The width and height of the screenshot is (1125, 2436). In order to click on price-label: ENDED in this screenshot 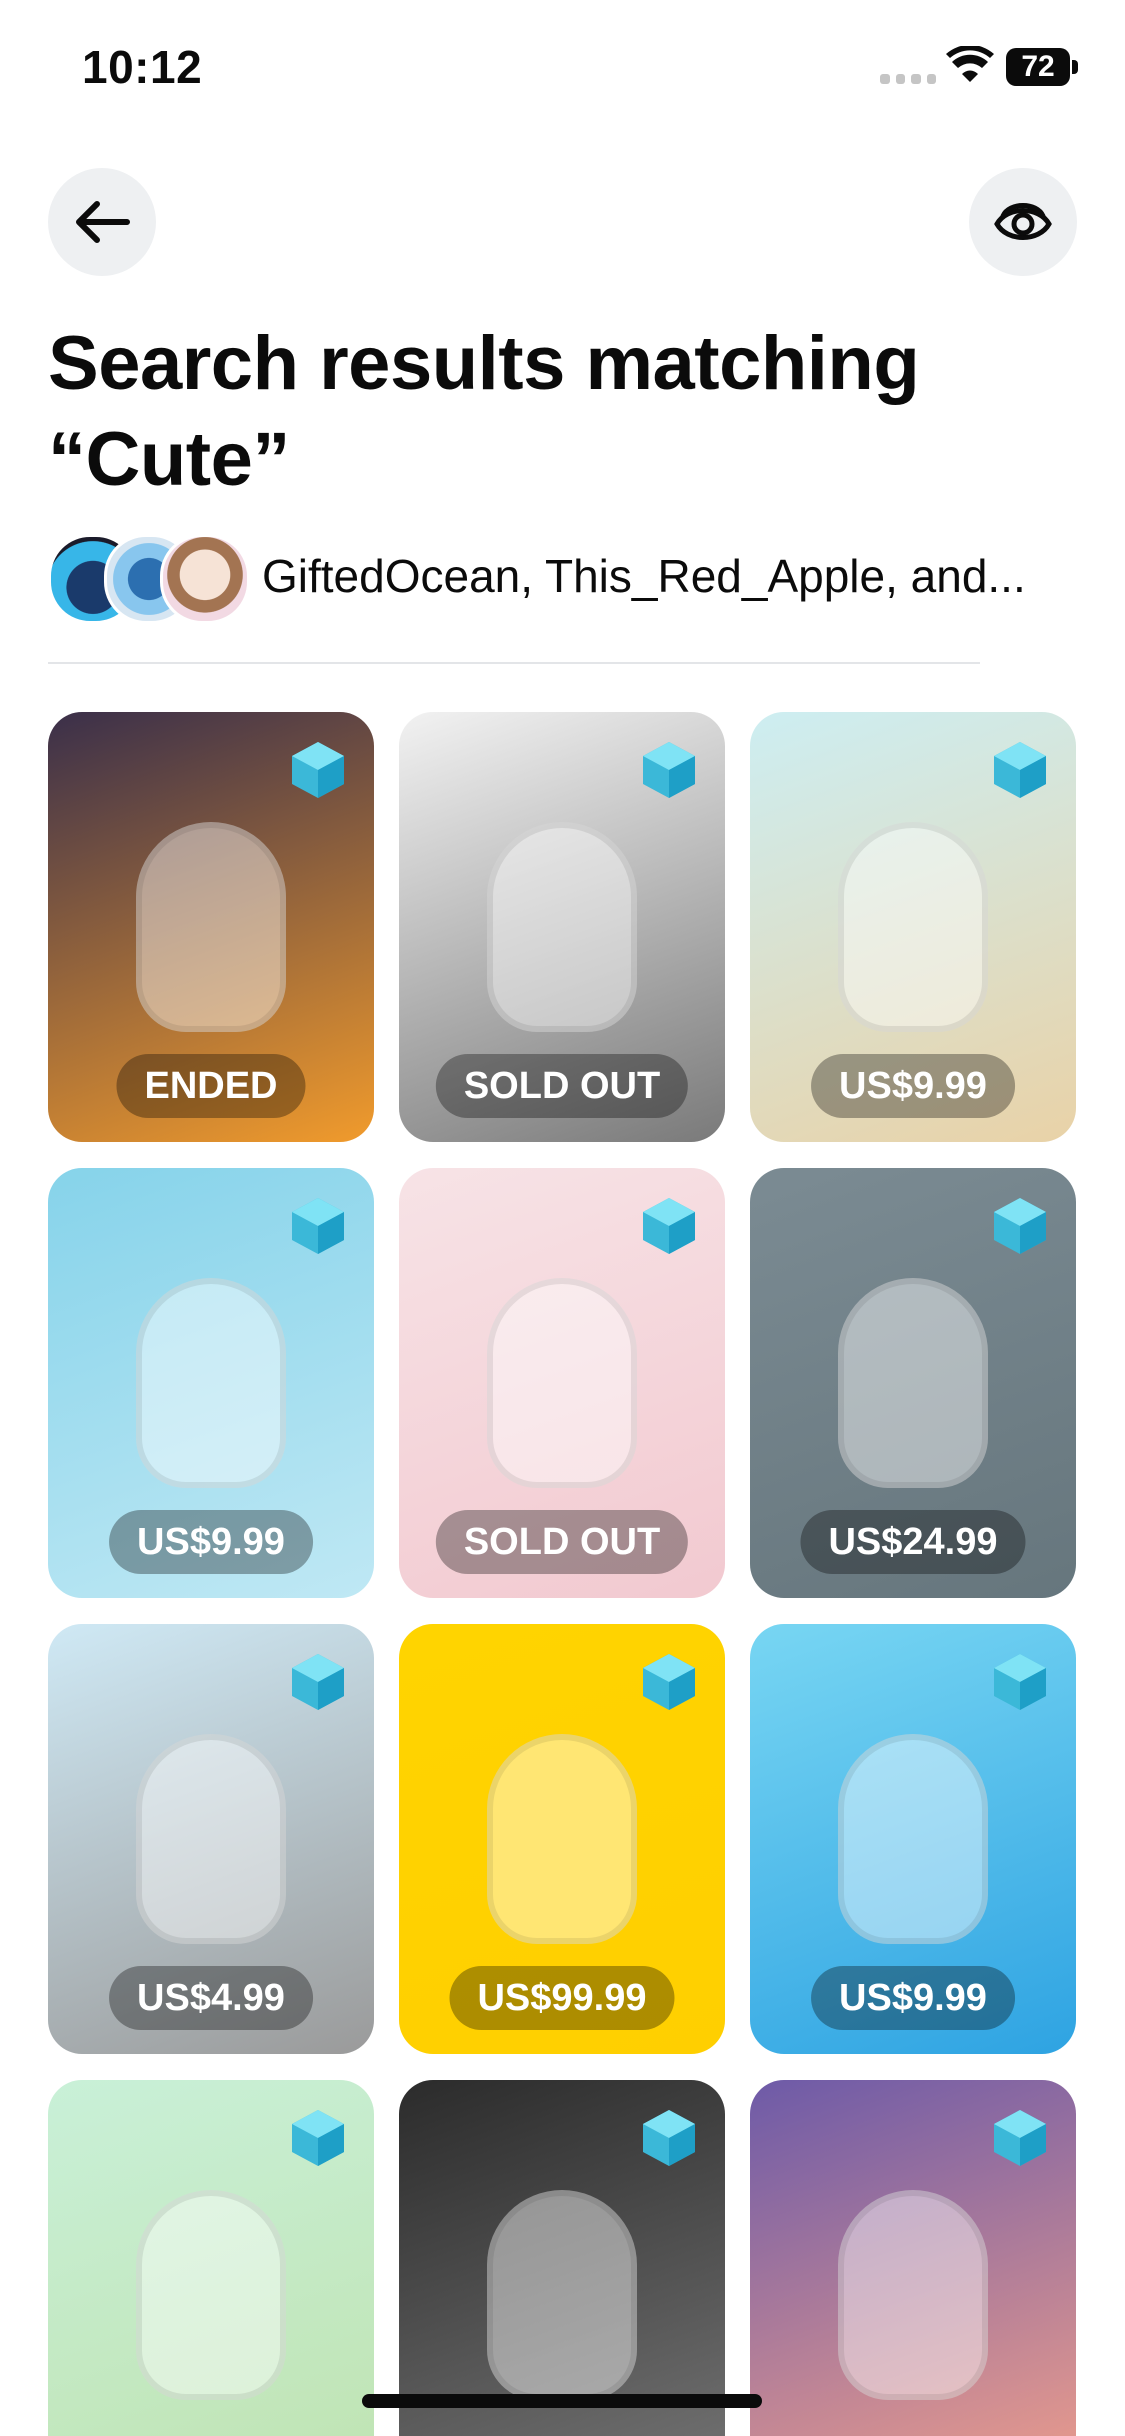, I will do `click(211, 1086)`.